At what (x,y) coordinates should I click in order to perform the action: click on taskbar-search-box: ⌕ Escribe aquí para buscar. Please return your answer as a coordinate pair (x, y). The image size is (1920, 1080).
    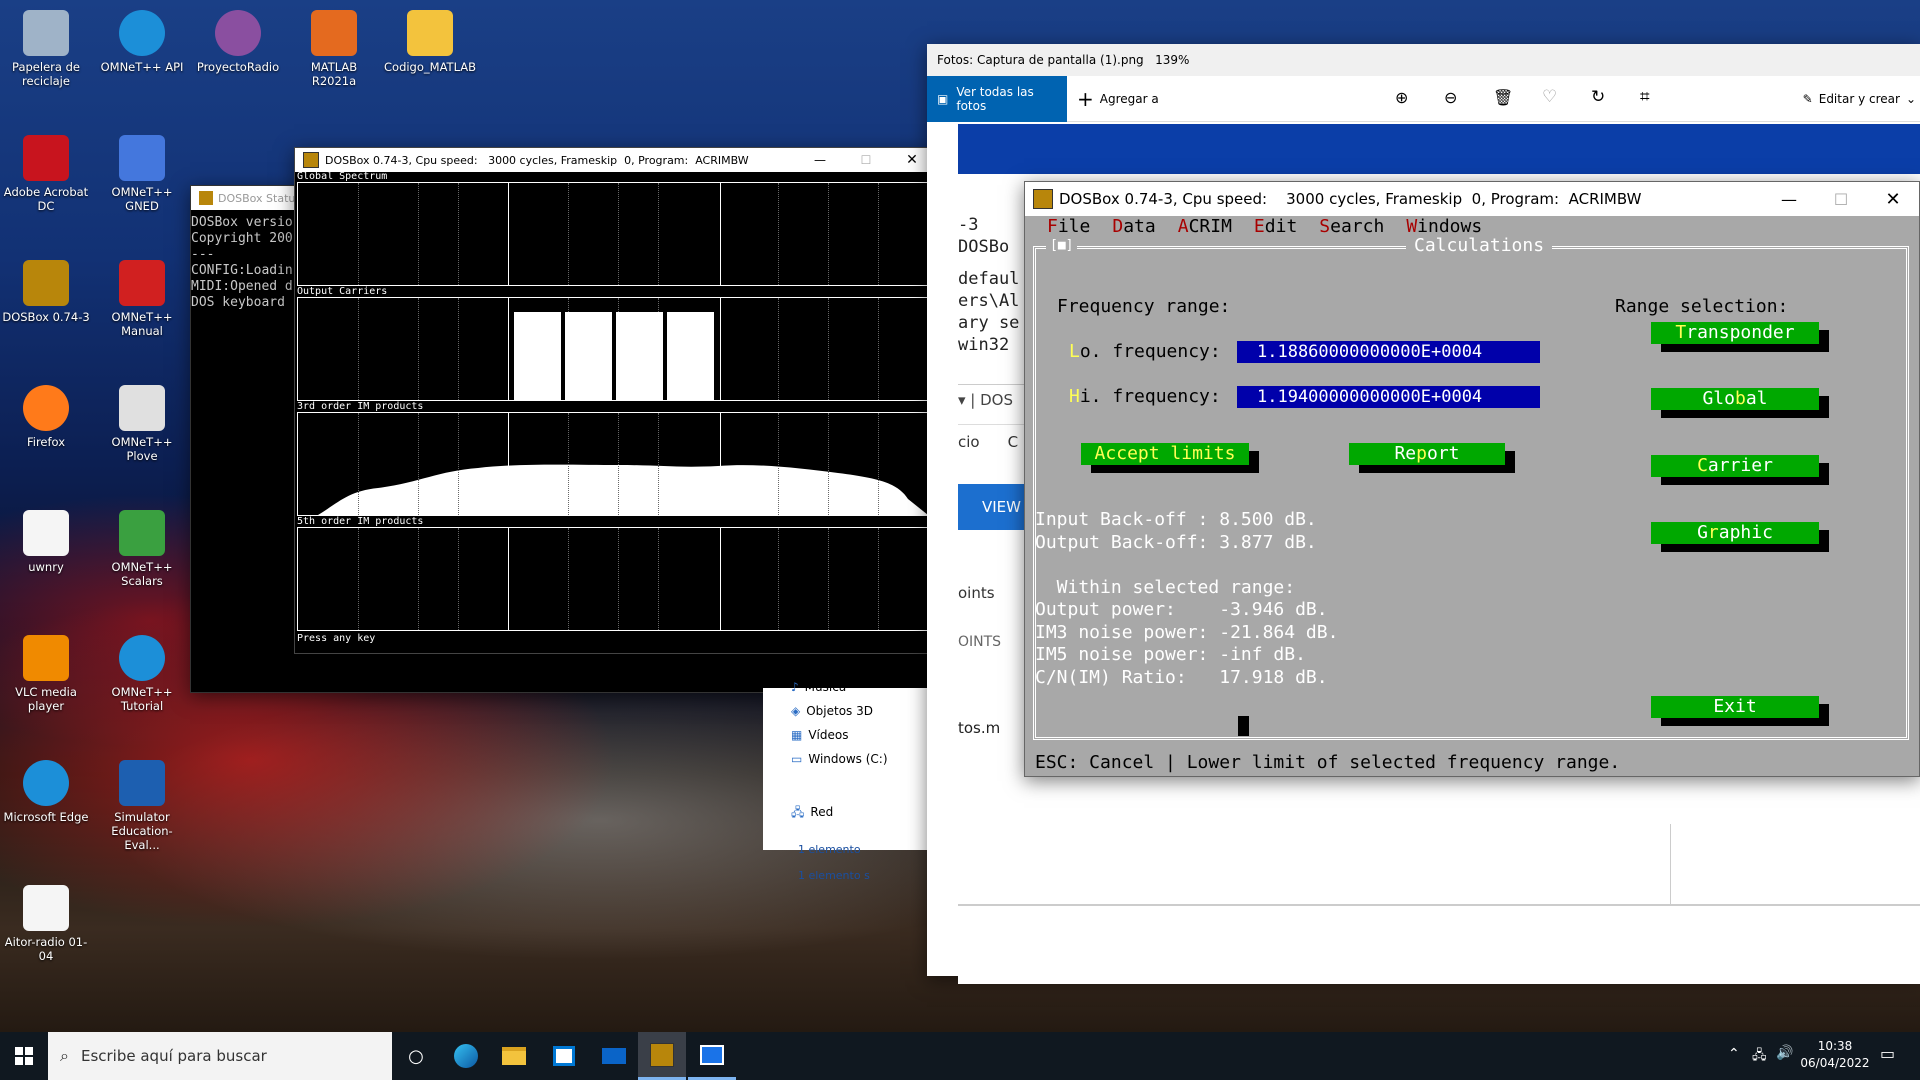
    Looking at the image, I should click on (220, 1056).